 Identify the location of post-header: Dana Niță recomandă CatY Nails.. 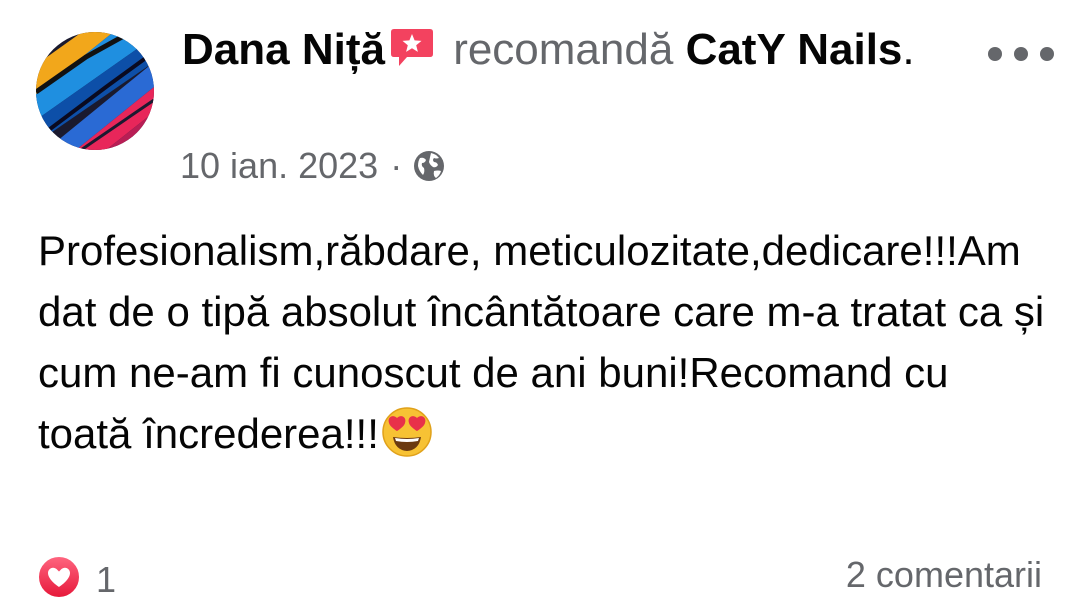
(572, 52).